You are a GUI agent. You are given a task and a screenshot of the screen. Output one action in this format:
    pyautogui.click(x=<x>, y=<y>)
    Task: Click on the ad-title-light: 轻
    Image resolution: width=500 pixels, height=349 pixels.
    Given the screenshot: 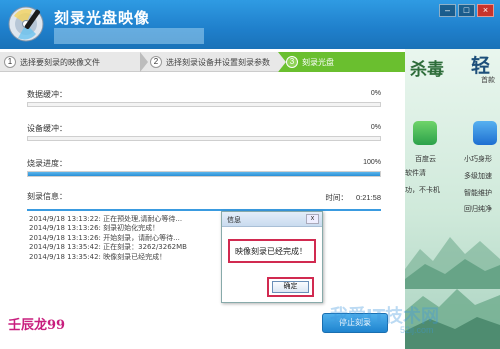 What is the action you would take?
    pyautogui.click(x=481, y=66)
    